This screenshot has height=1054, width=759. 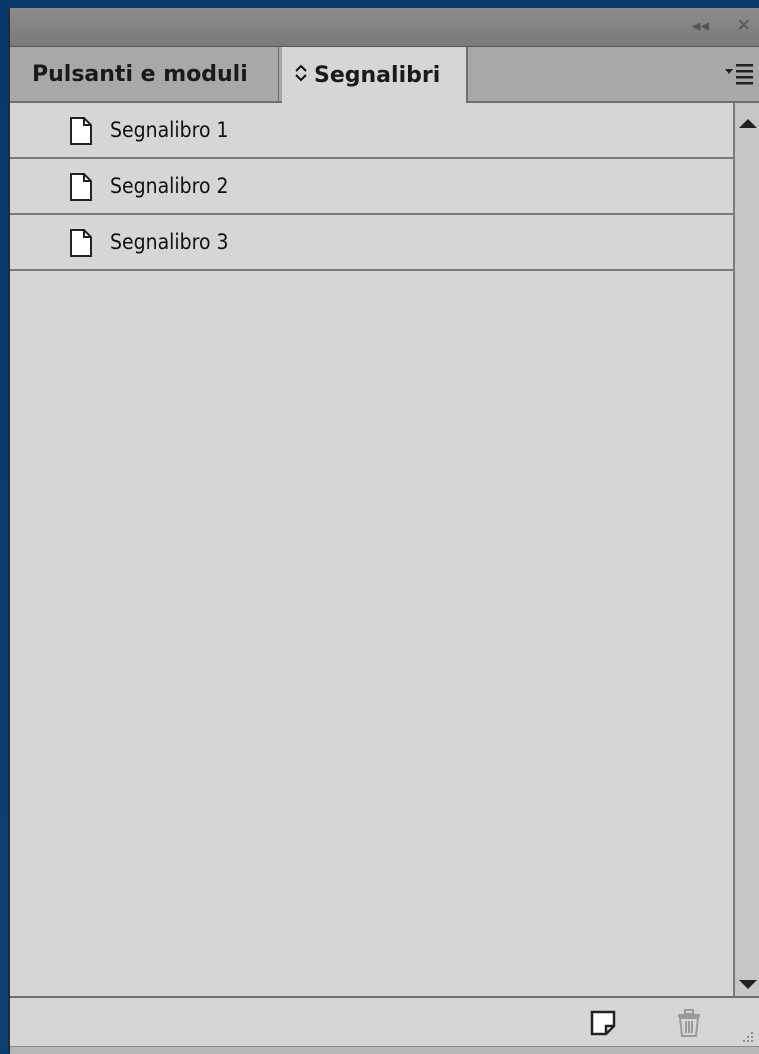 What do you see at coordinates (301, 75) in the screenshot?
I see `up-down-arrows-icon` at bounding box center [301, 75].